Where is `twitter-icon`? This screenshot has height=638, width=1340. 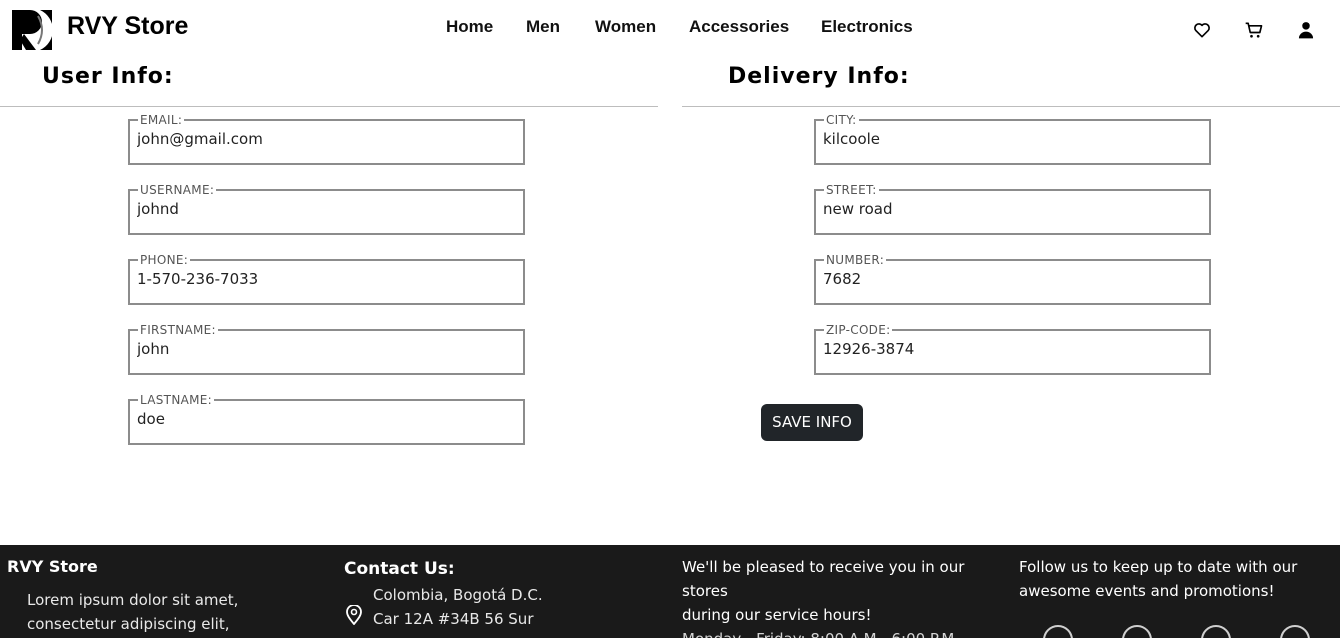
twitter-icon is located at coordinates (1295, 631).